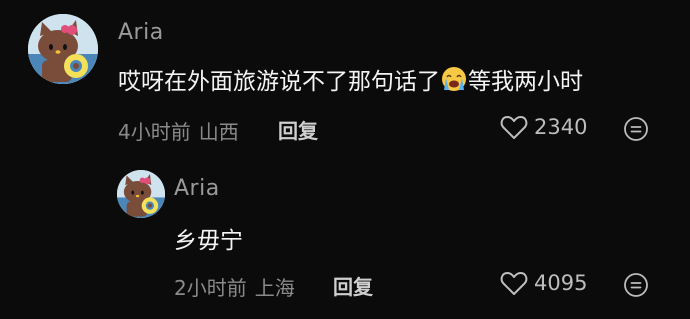 The image size is (690, 319). I want to click on like-button: 4095, so click(543, 283).